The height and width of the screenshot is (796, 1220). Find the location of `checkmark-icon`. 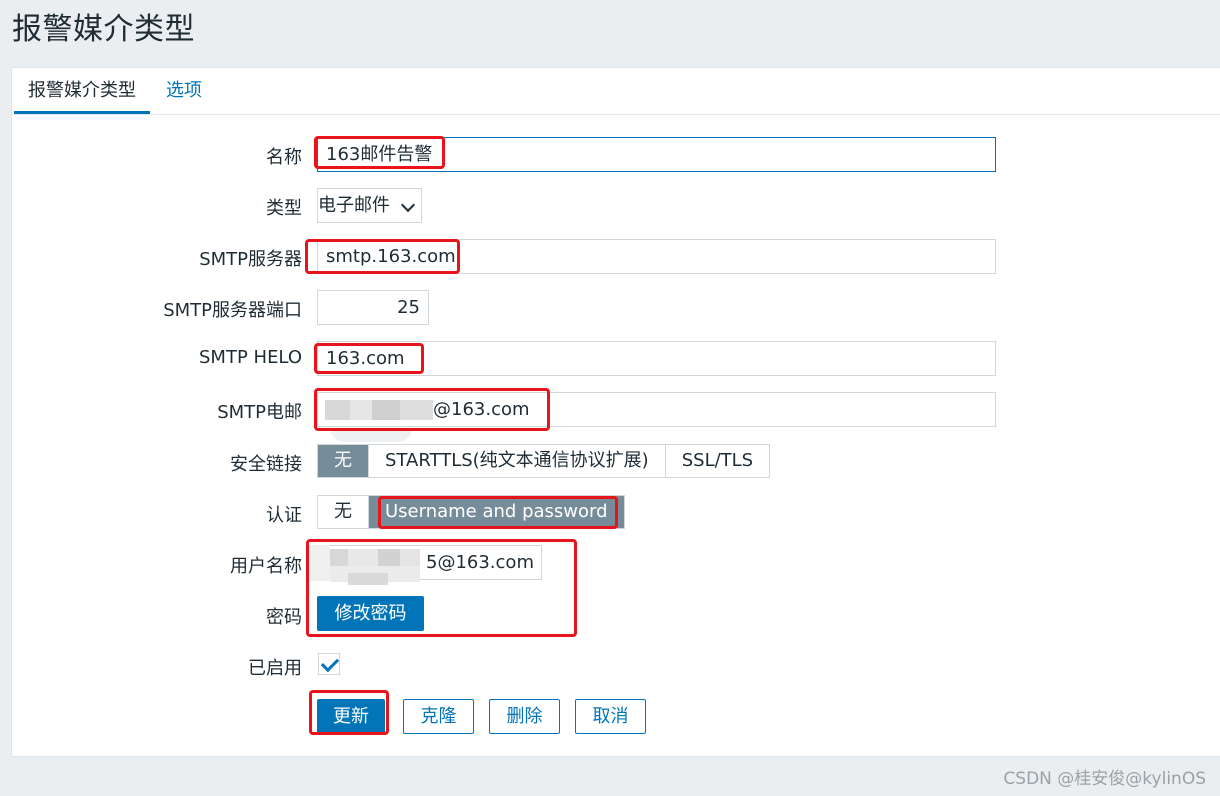

checkmark-icon is located at coordinates (330, 663).